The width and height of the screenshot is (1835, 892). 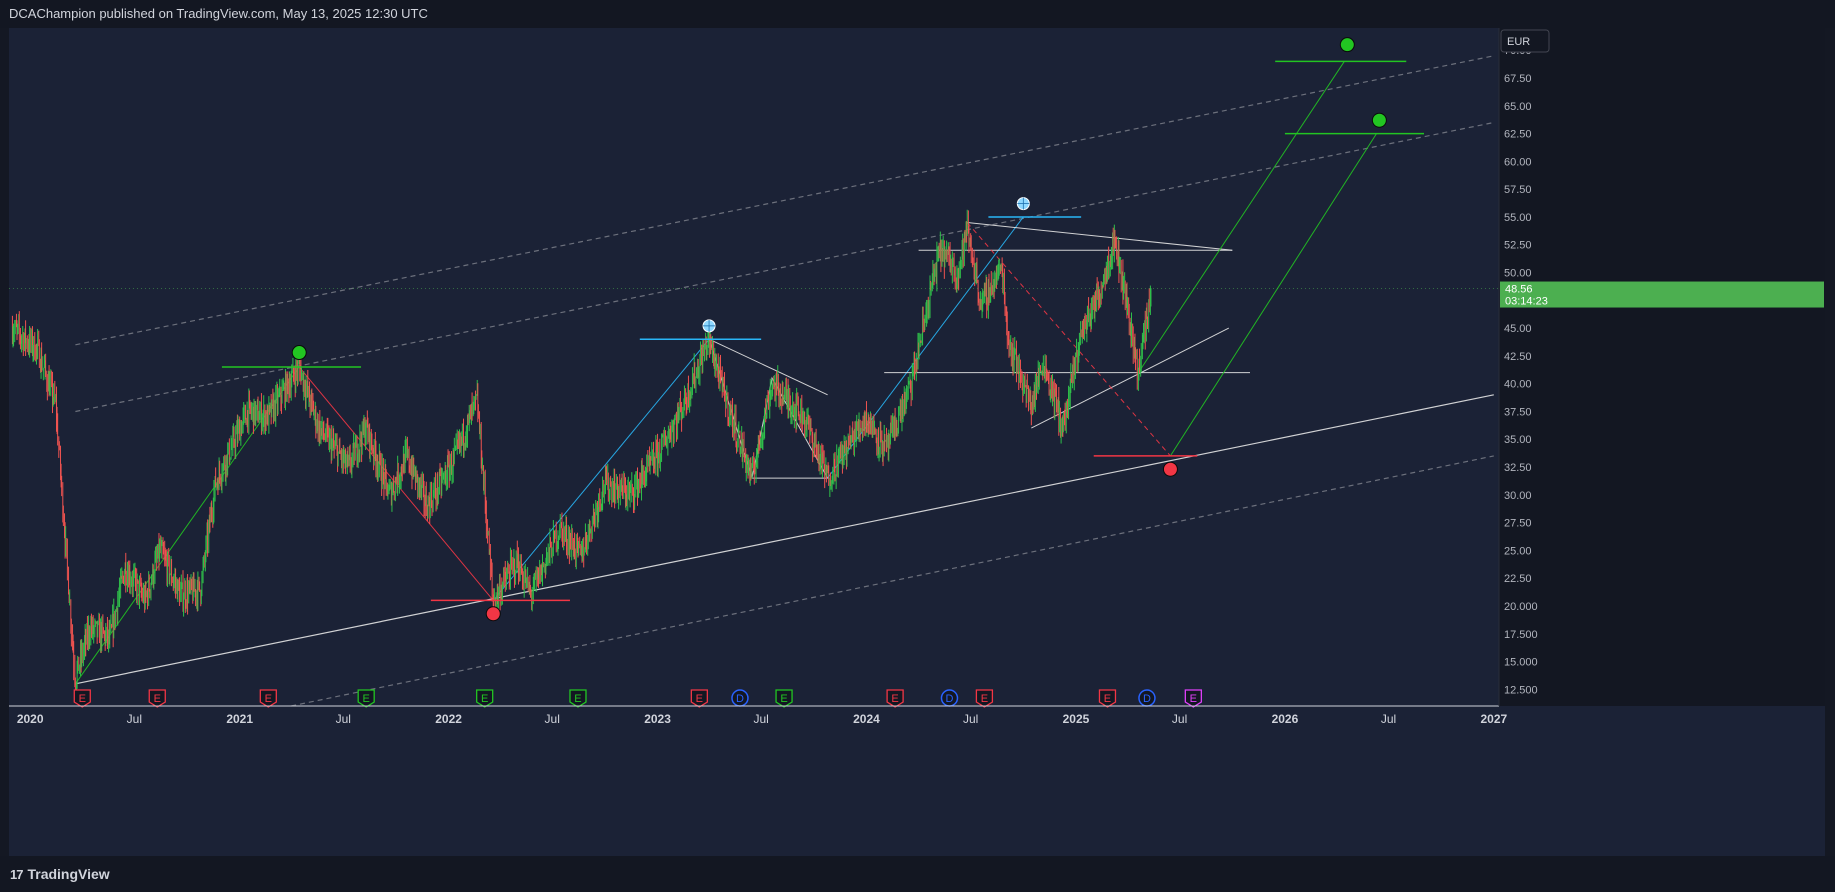 I want to click on x-tick-label: 2025, so click(x=1076, y=719).